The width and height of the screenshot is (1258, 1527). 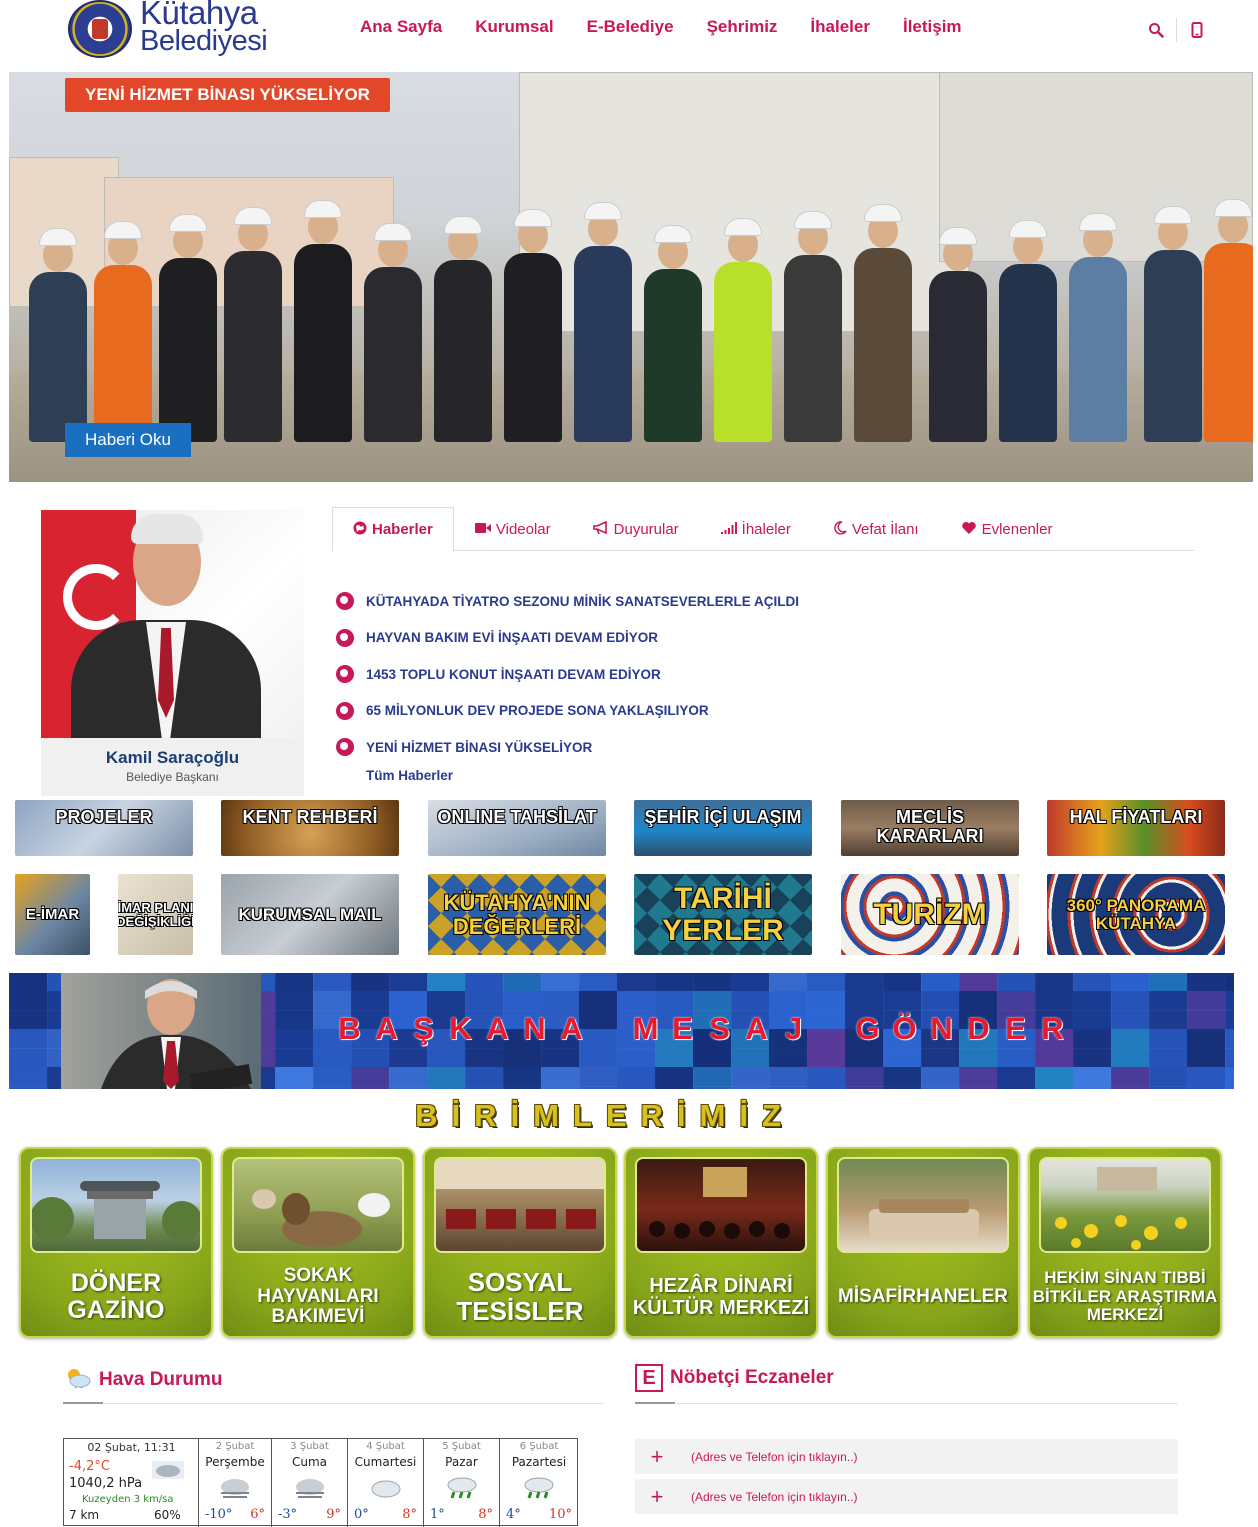 What do you see at coordinates (756, 529) in the screenshot?
I see `tab-ihaleler: İhaleler` at bounding box center [756, 529].